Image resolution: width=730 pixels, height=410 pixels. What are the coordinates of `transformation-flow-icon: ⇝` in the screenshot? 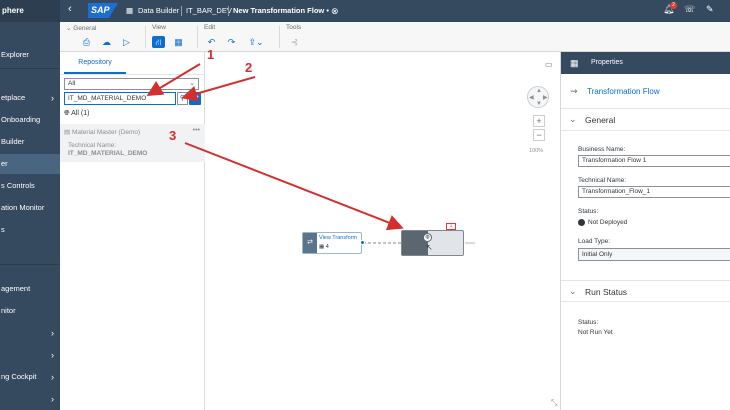 It's located at (574, 91).